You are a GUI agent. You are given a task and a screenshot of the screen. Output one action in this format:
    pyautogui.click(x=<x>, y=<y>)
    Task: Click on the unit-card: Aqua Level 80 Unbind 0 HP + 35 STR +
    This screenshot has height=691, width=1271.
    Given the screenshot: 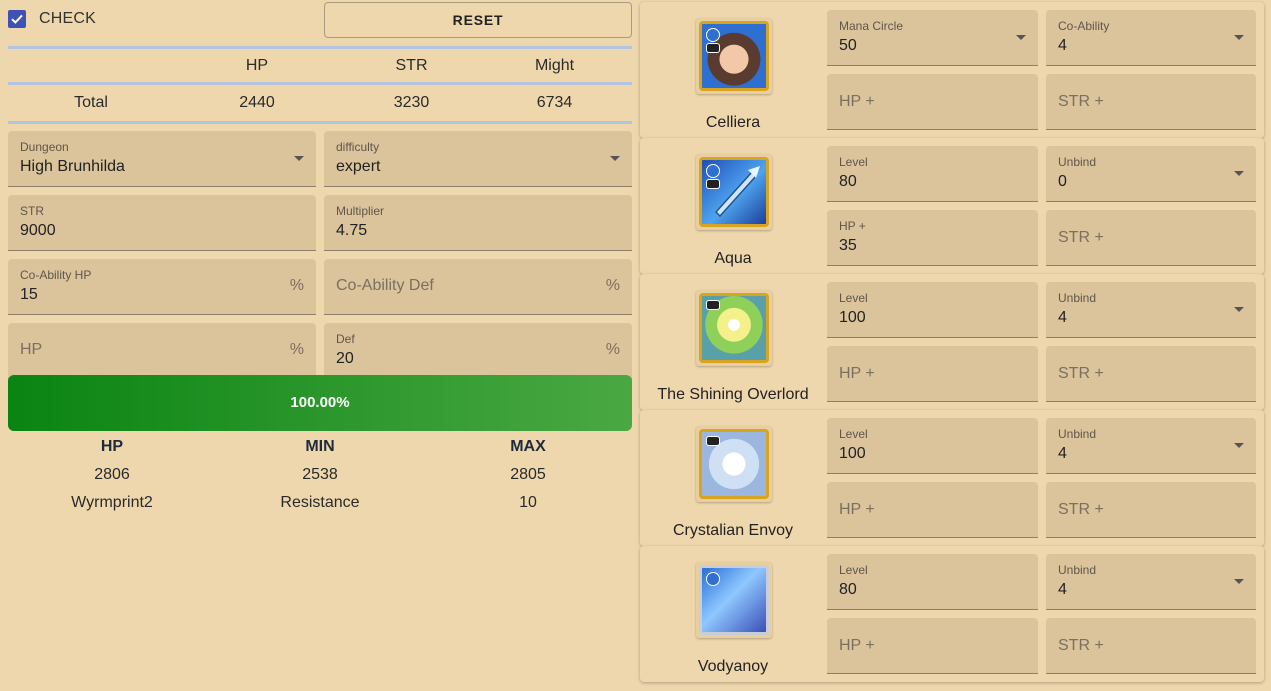 What is the action you would take?
    pyautogui.click(x=952, y=206)
    